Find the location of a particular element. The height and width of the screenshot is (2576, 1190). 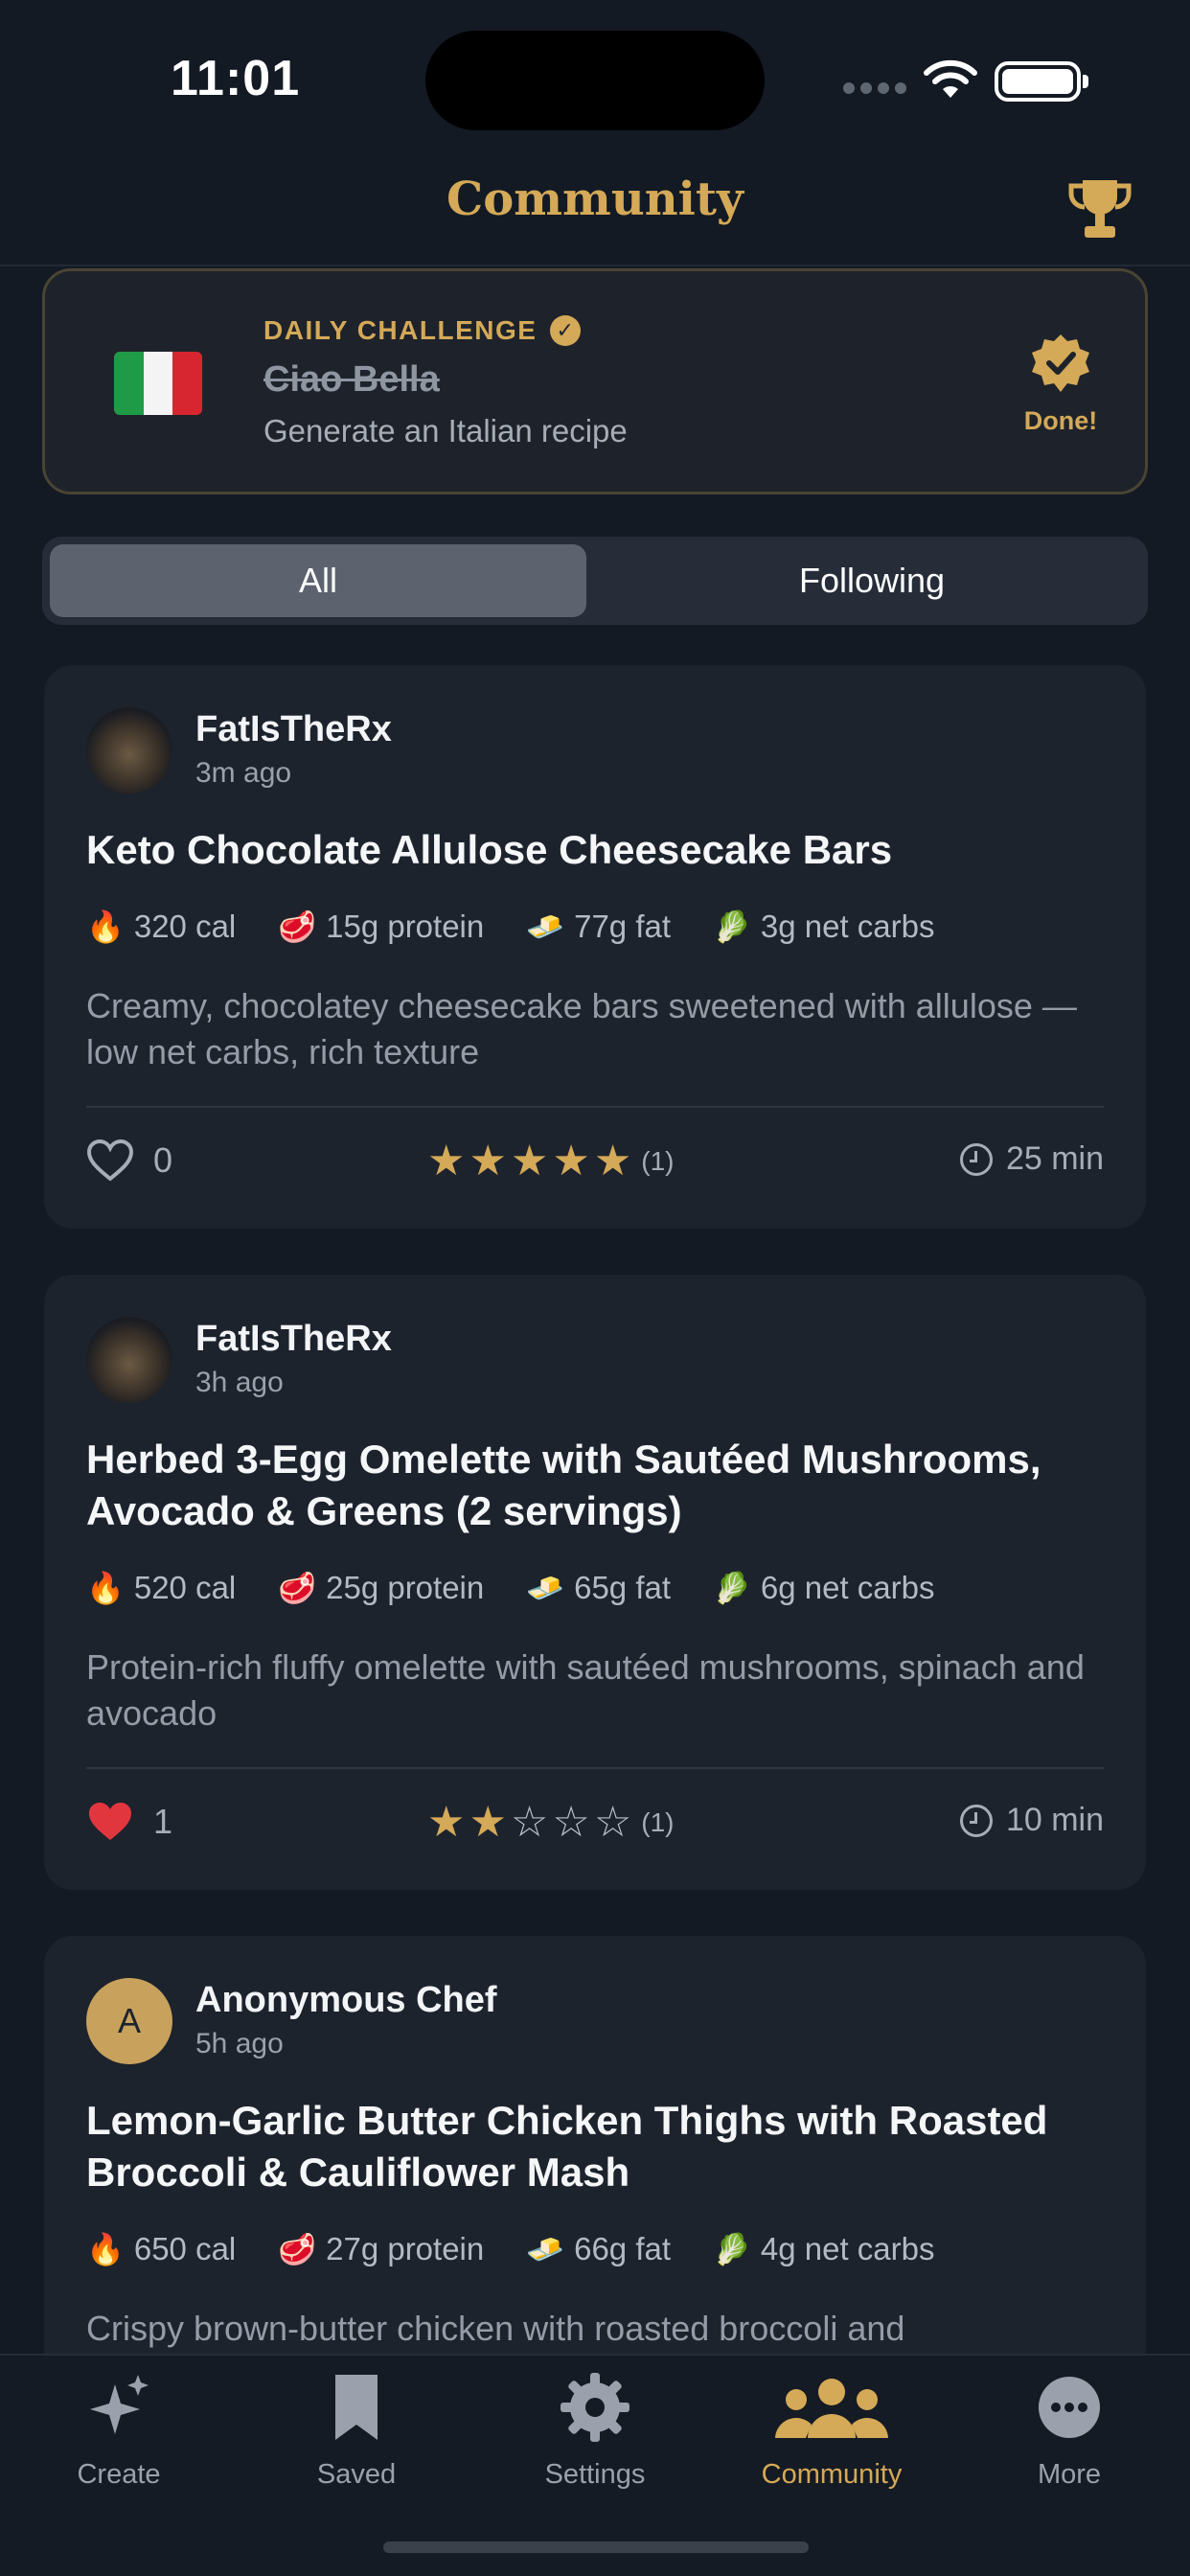

challenge-title: Ciao Bella is located at coordinates (351, 379).